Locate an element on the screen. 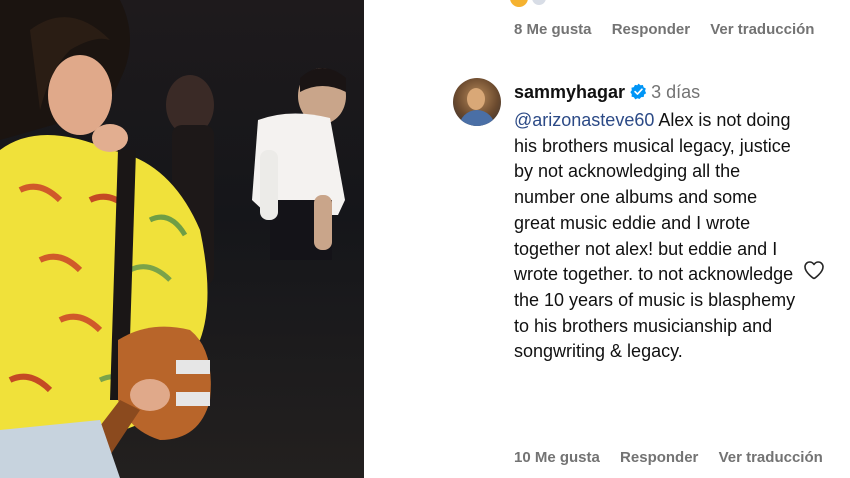 The width and height of the screenshot is (850, 478). avatar-face is located at coordinates (476, 99).